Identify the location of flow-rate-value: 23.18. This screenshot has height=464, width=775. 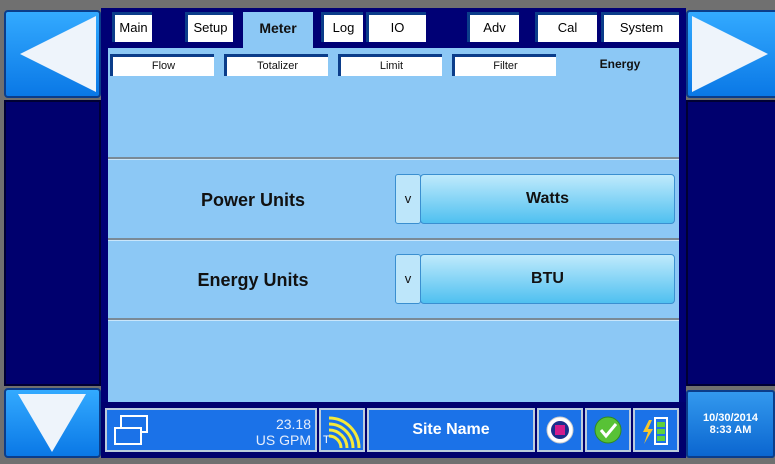
(293, 424).